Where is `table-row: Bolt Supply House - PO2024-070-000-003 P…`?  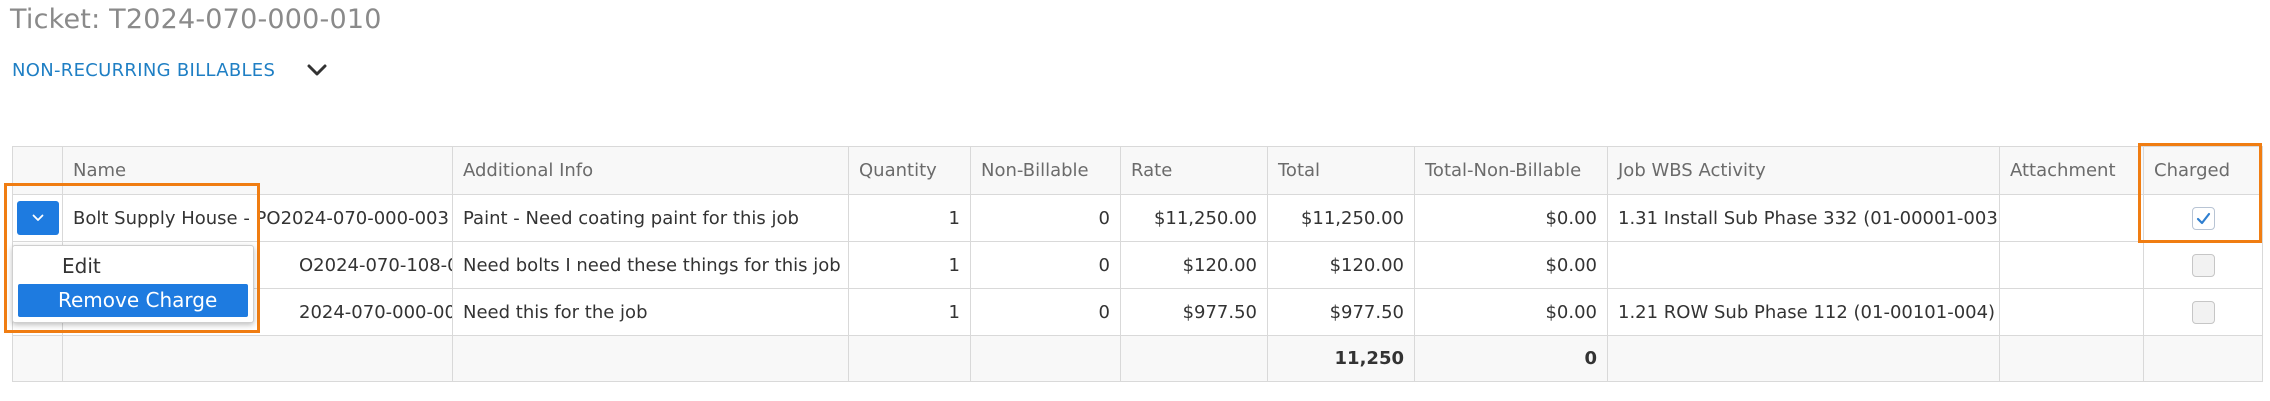
table-row: Bolt Supply House - PO2024-070-000-003 P… is located at coordinates (1137, 218).